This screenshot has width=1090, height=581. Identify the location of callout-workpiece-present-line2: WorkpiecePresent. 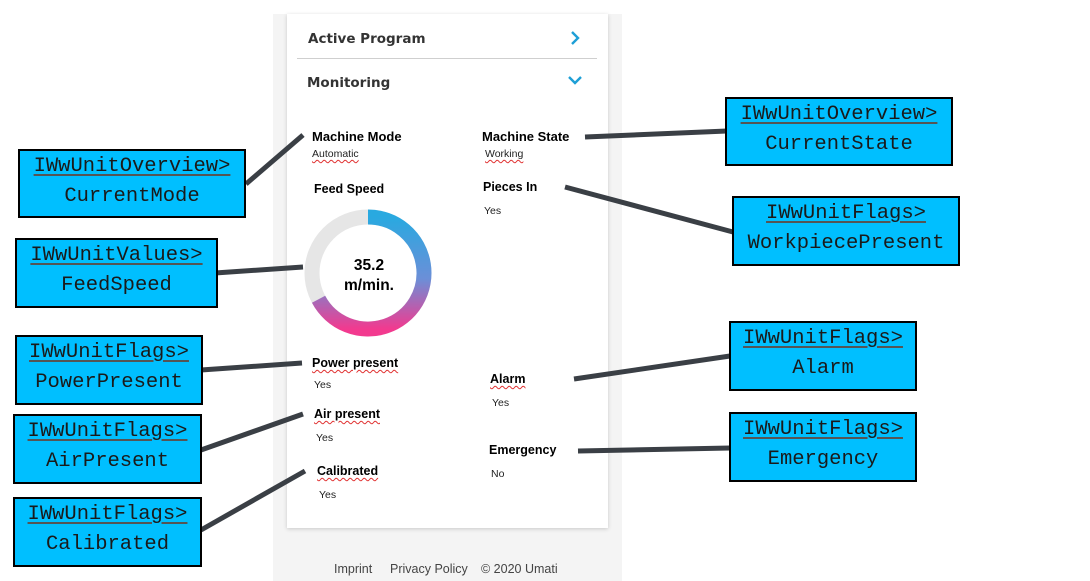
(846, 243).